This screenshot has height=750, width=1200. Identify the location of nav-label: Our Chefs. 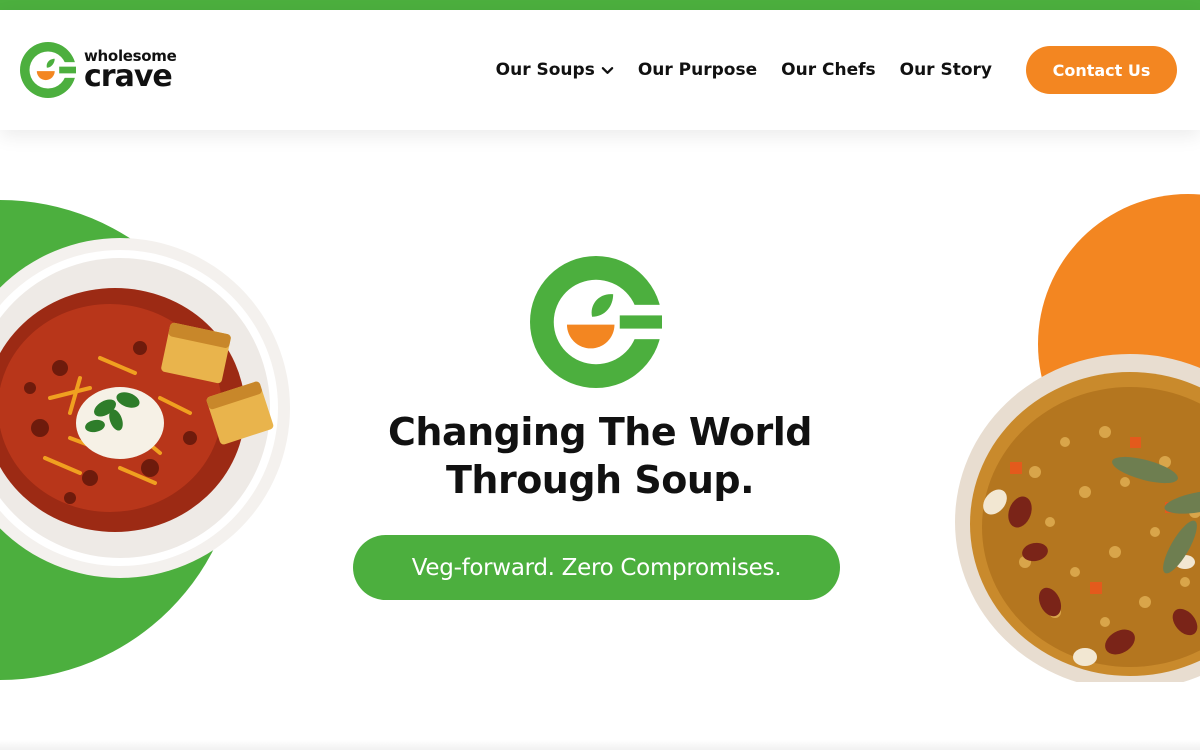
(828, 70).